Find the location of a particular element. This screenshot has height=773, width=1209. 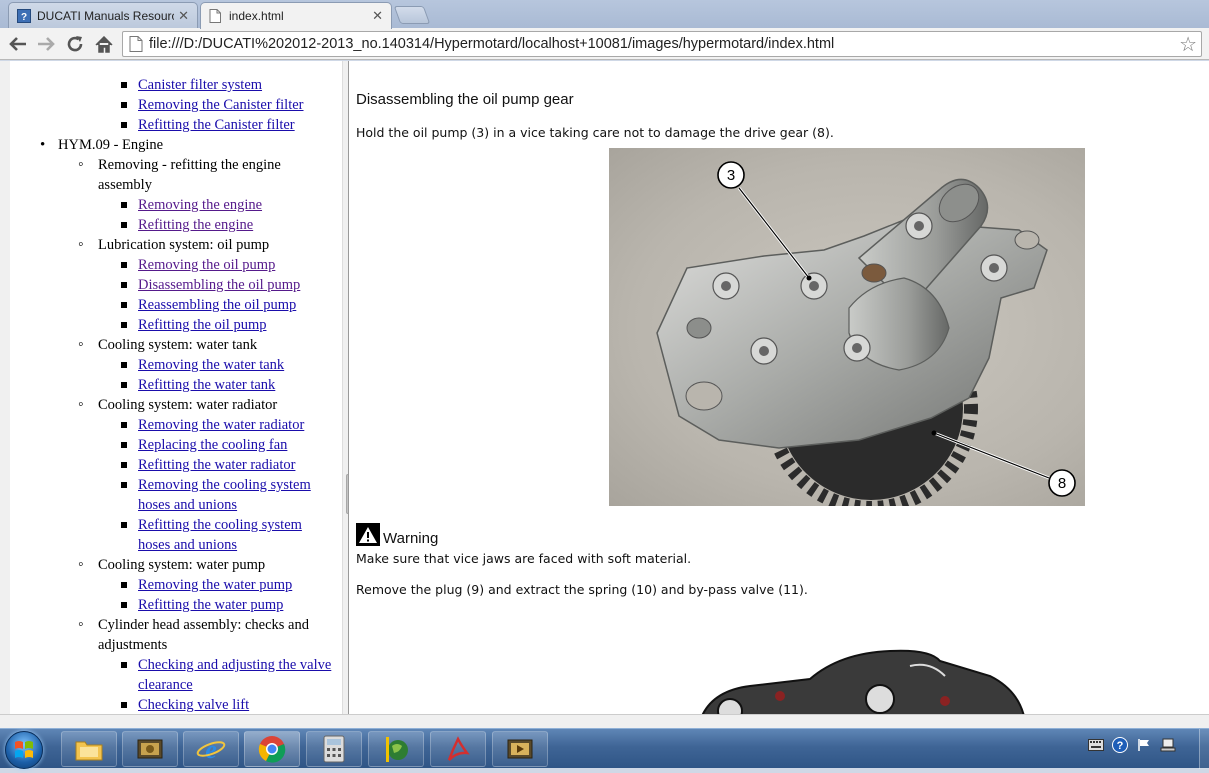

home-icon is located at coordinates (104, 44).